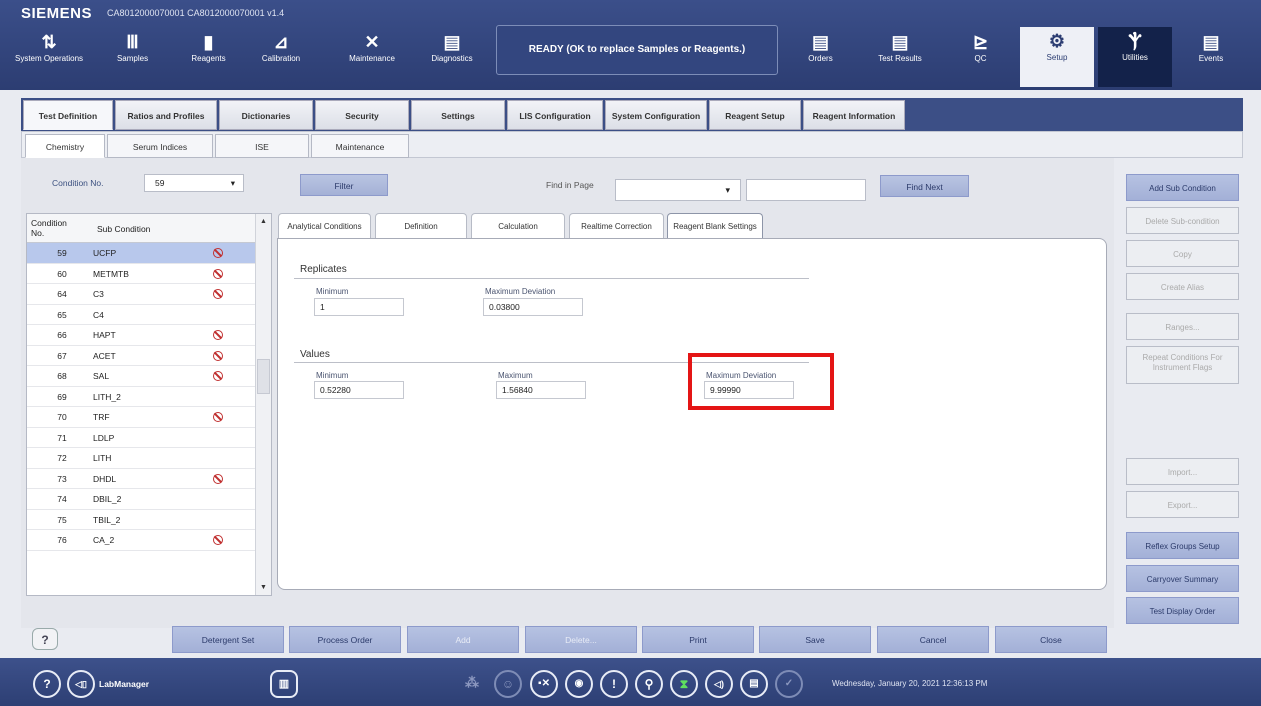 This screenshot has width=1261, height=706. What do you see at coordinates (684, 684) in the screenshot?
I see `hourglass-icon: ⧗` at bounding box center [684, 684].